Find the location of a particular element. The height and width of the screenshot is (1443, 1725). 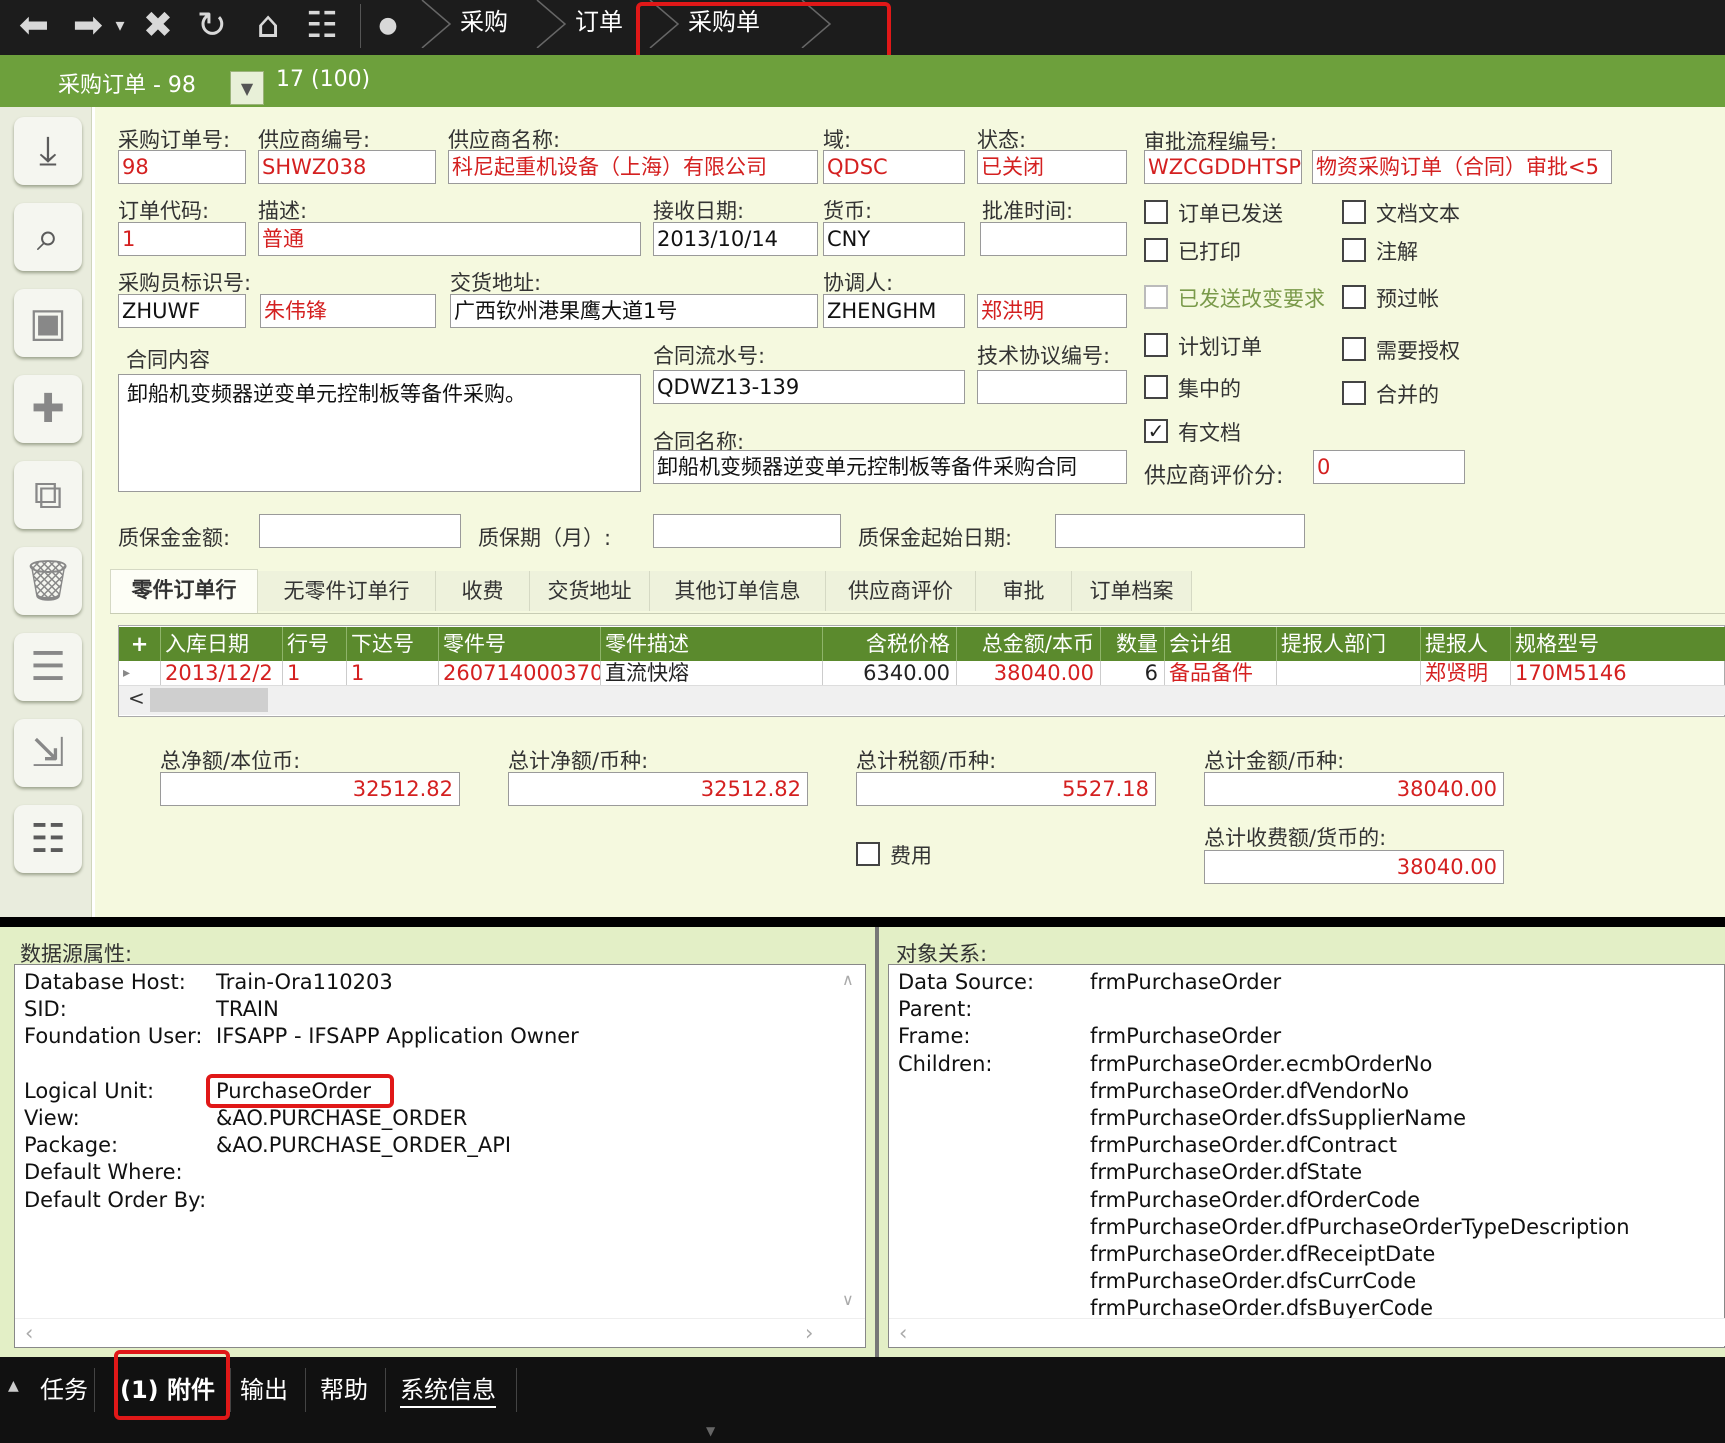

order-no-field: 98 is located at coordinates (182, 167).